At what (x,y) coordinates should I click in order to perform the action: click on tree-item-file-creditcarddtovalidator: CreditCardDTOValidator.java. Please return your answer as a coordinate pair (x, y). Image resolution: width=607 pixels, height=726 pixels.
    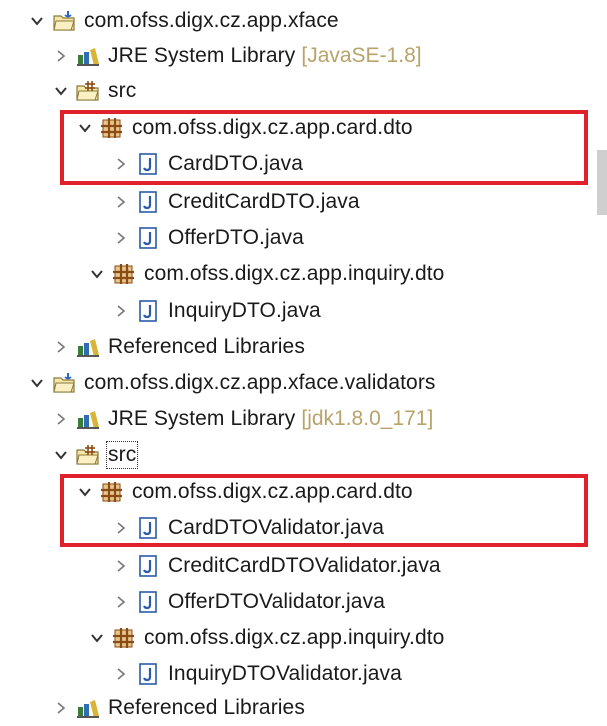
    Looking at the image, I should click on (276, 566).